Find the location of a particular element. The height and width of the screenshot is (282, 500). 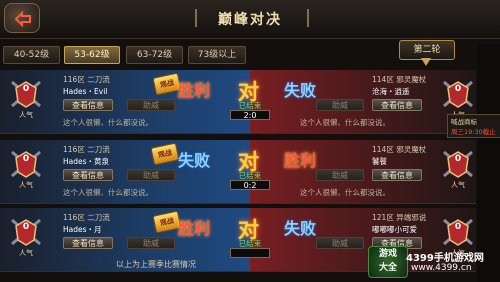

footer-note: 以上为上赛季比赛情况 is located at coordinates (156, 264).